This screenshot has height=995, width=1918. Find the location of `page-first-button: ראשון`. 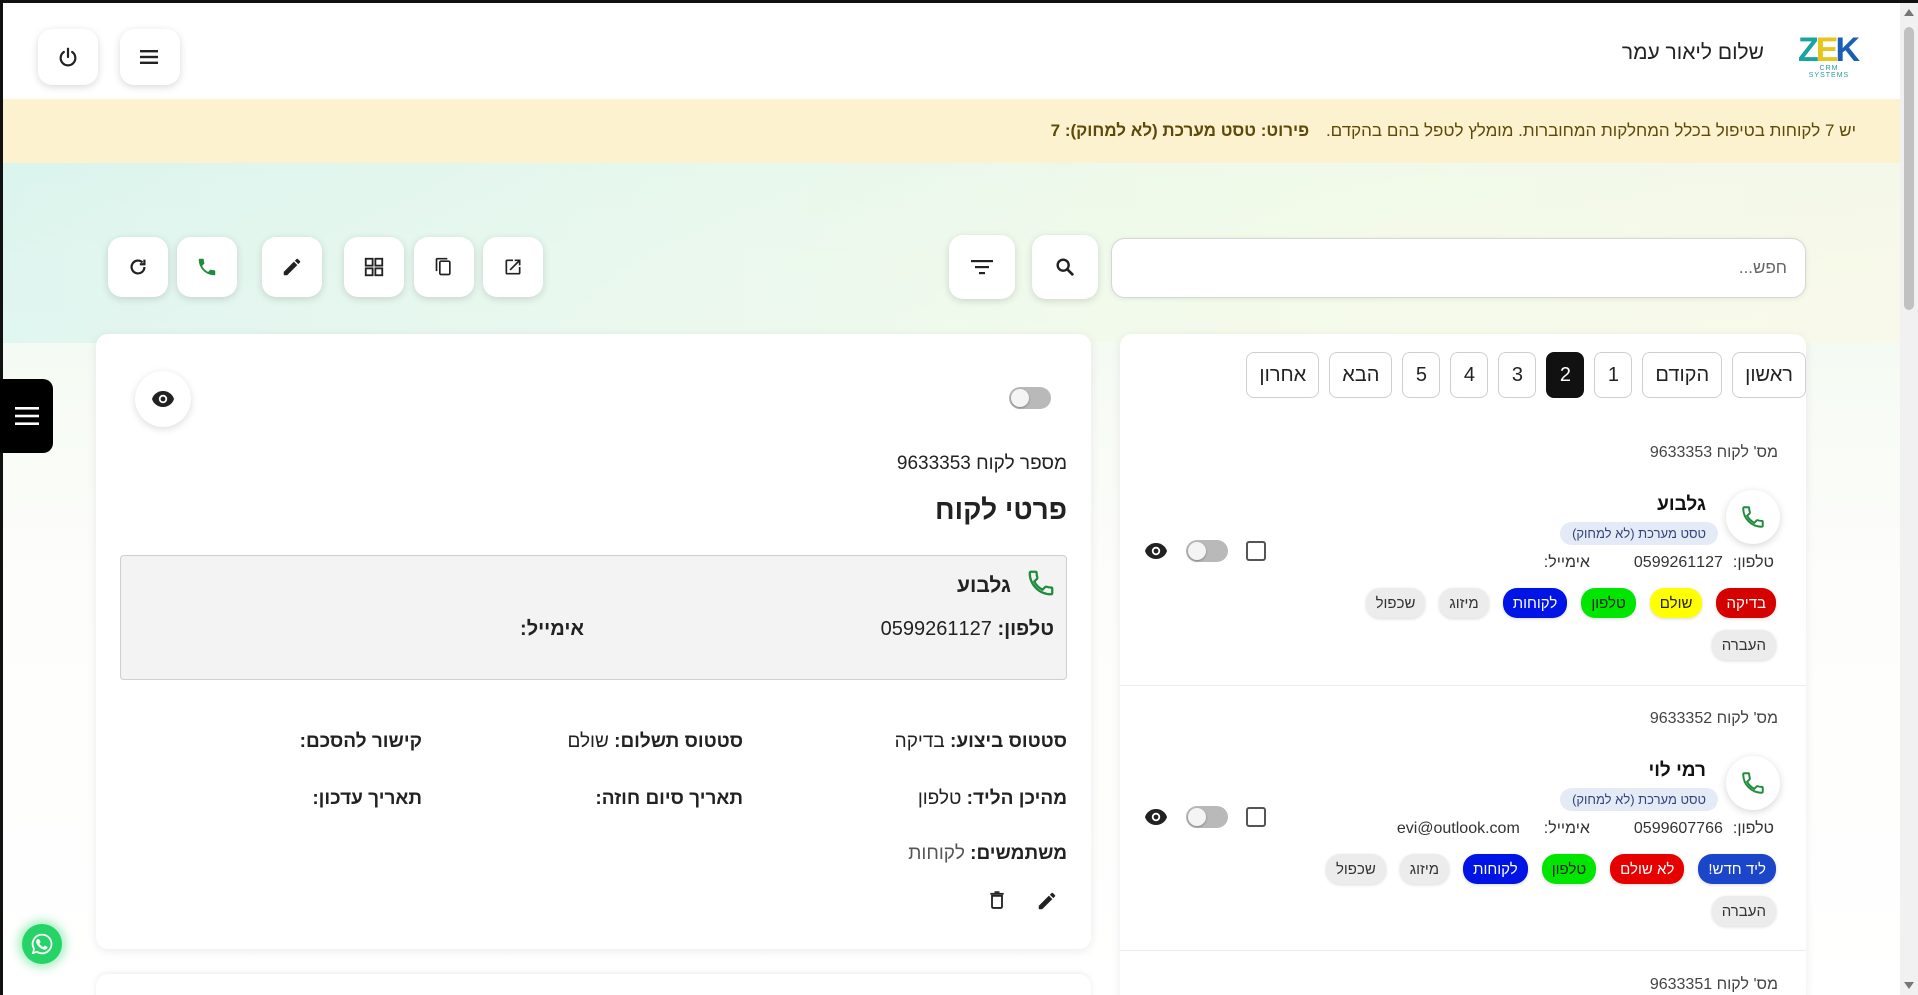

page-first-button: ראשון is located at coordinates (1769, 375).